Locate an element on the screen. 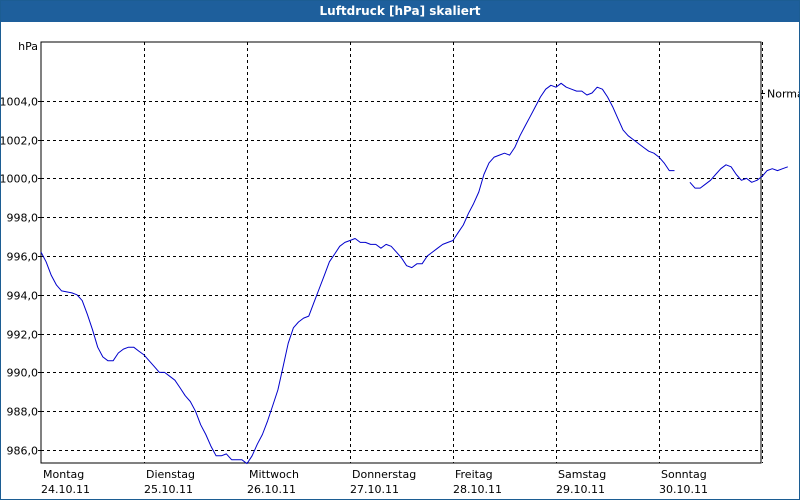  x-tick-date: 25.10.11 is located at coordinates (168, 489).